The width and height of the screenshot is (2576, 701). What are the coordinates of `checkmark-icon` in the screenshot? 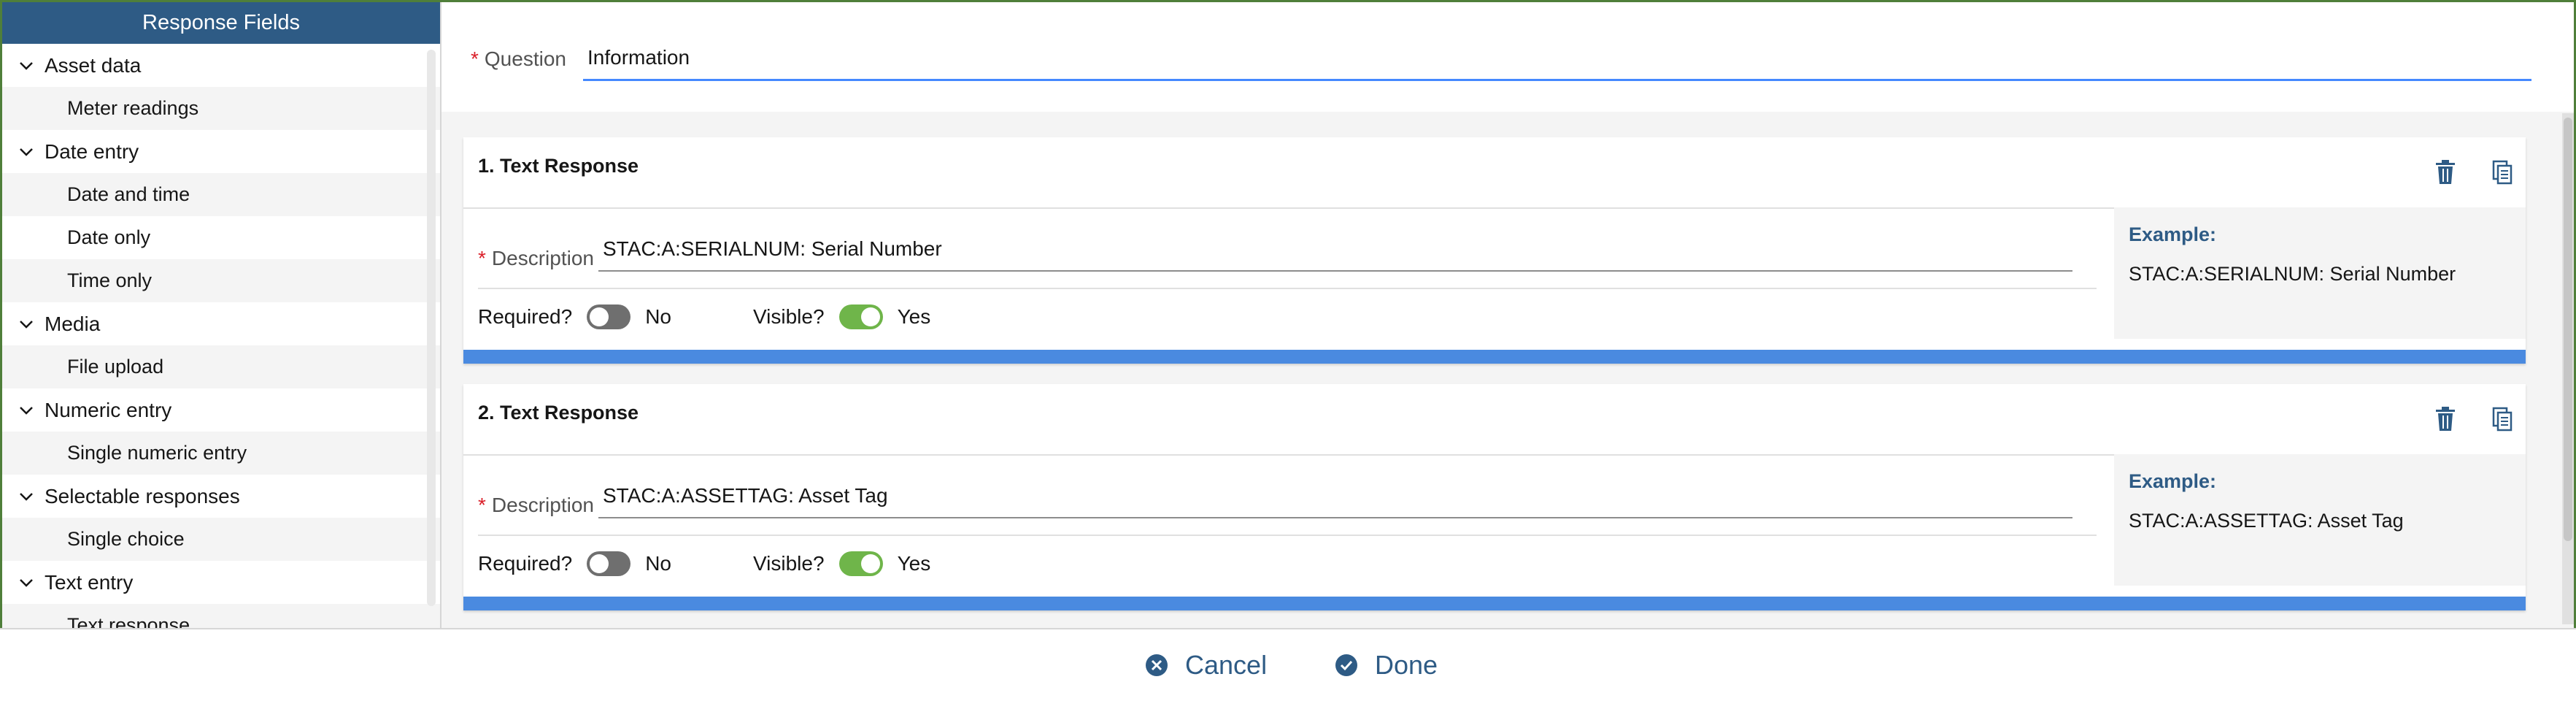 It's located at (1346, 665).